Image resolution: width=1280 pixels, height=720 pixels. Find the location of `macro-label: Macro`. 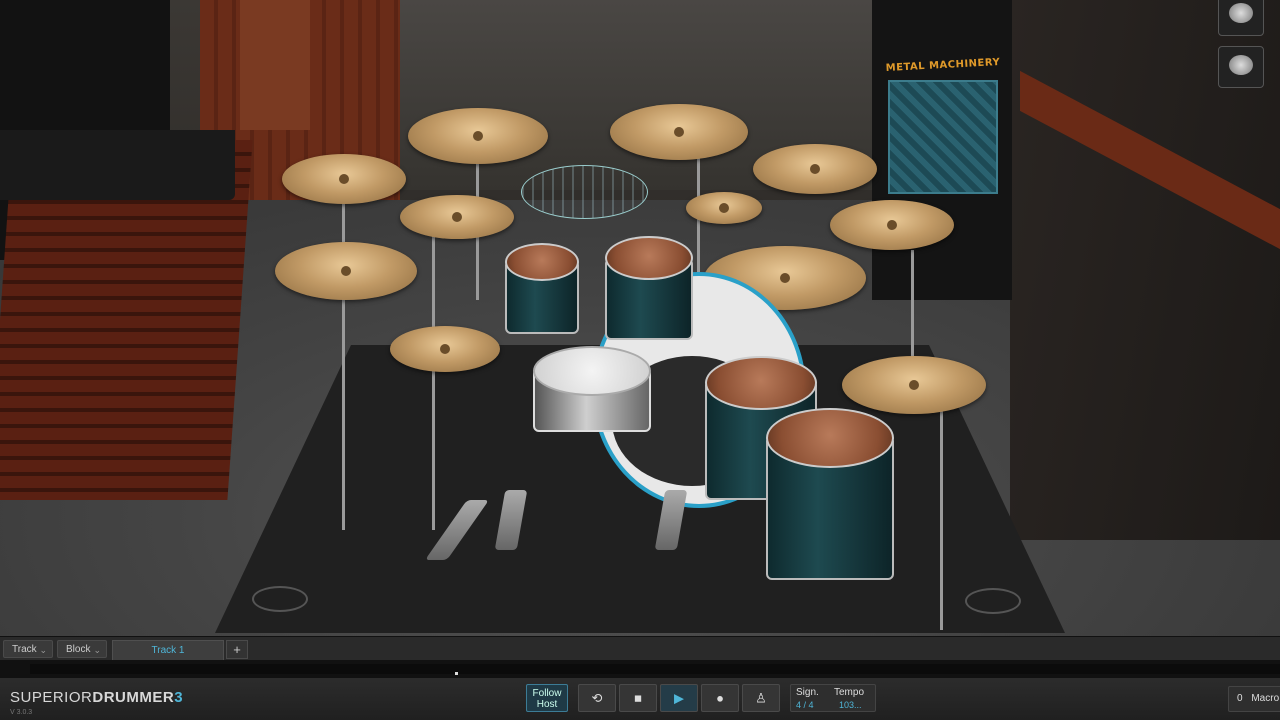

macro-label: Macro is located at coordinates (1265, 698).